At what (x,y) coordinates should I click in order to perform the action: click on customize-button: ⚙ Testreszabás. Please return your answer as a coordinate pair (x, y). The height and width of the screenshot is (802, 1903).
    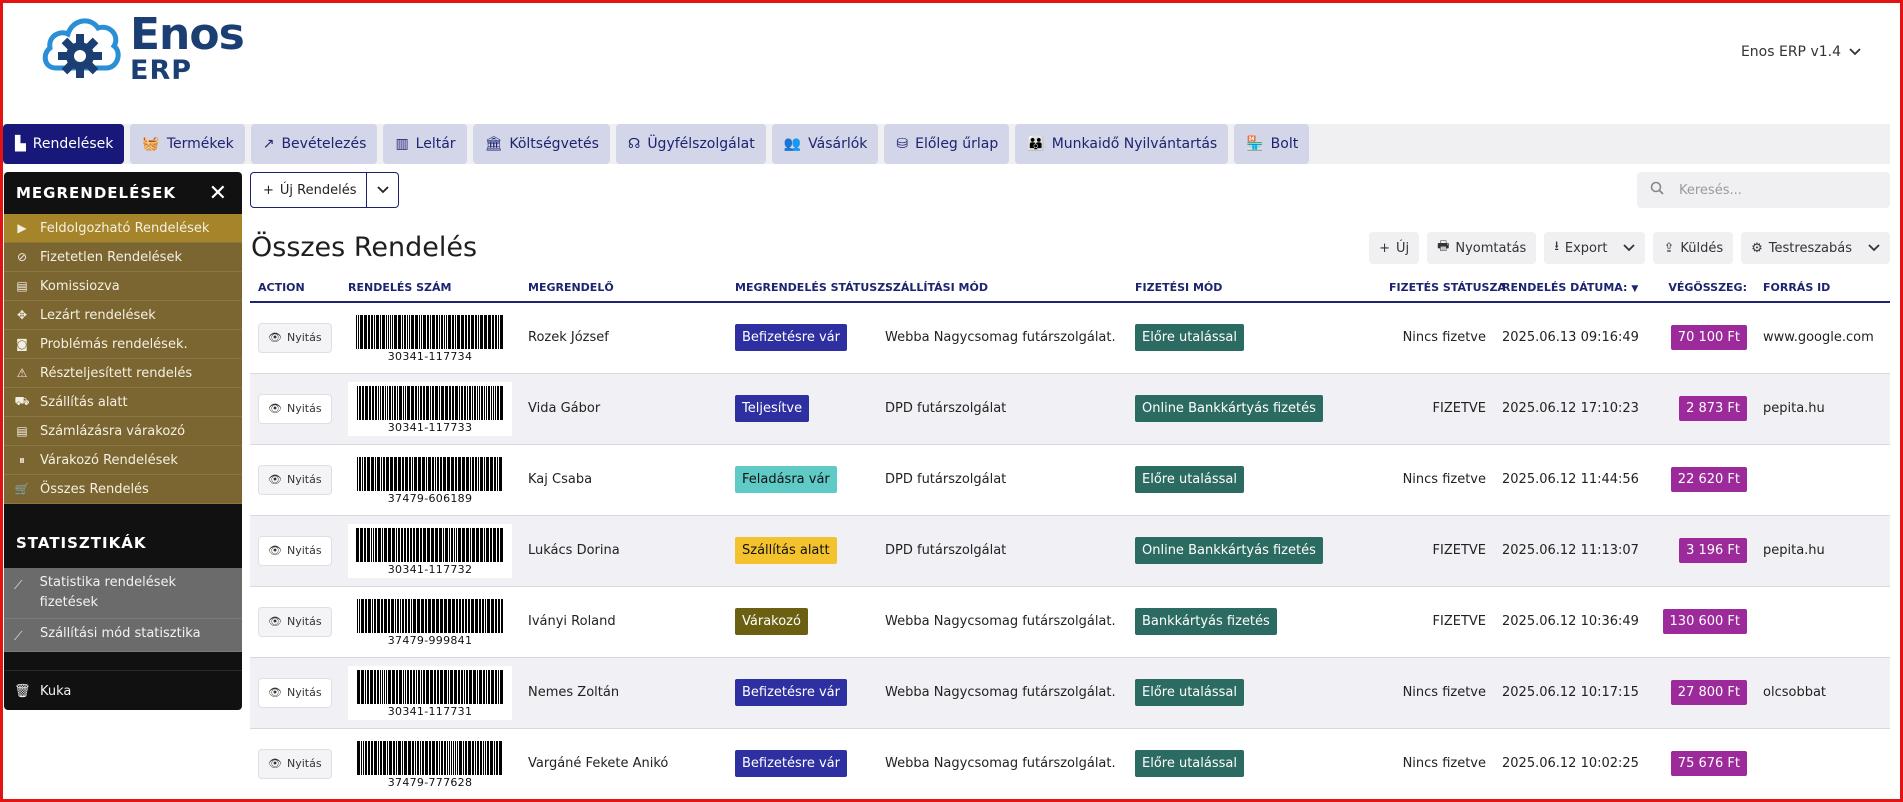
    Looking at the image, I should click on (1815, 248).